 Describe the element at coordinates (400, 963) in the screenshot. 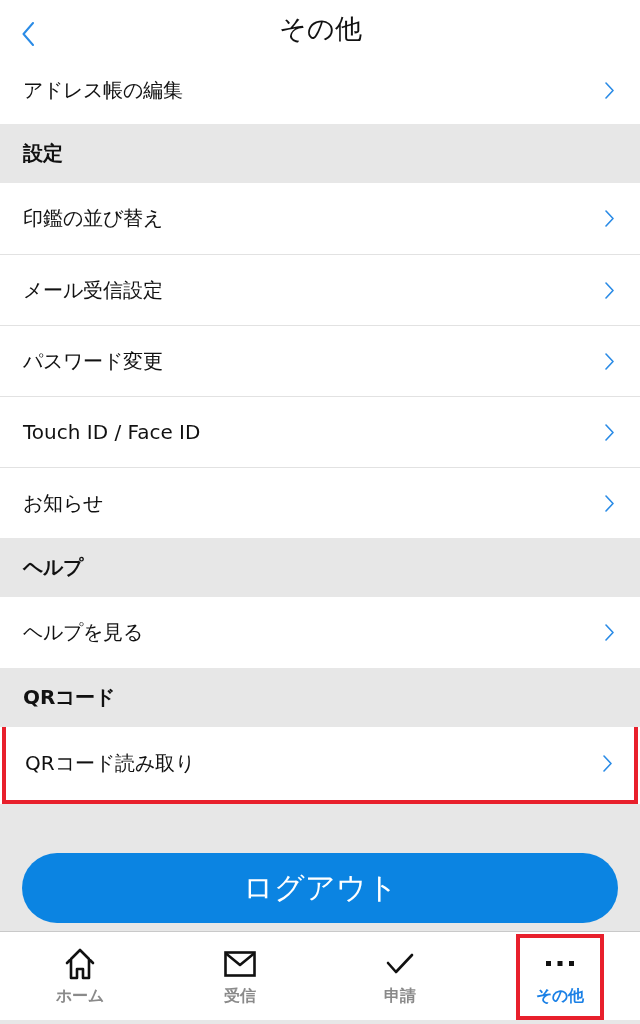

I see `checkmark-icon` at that location.